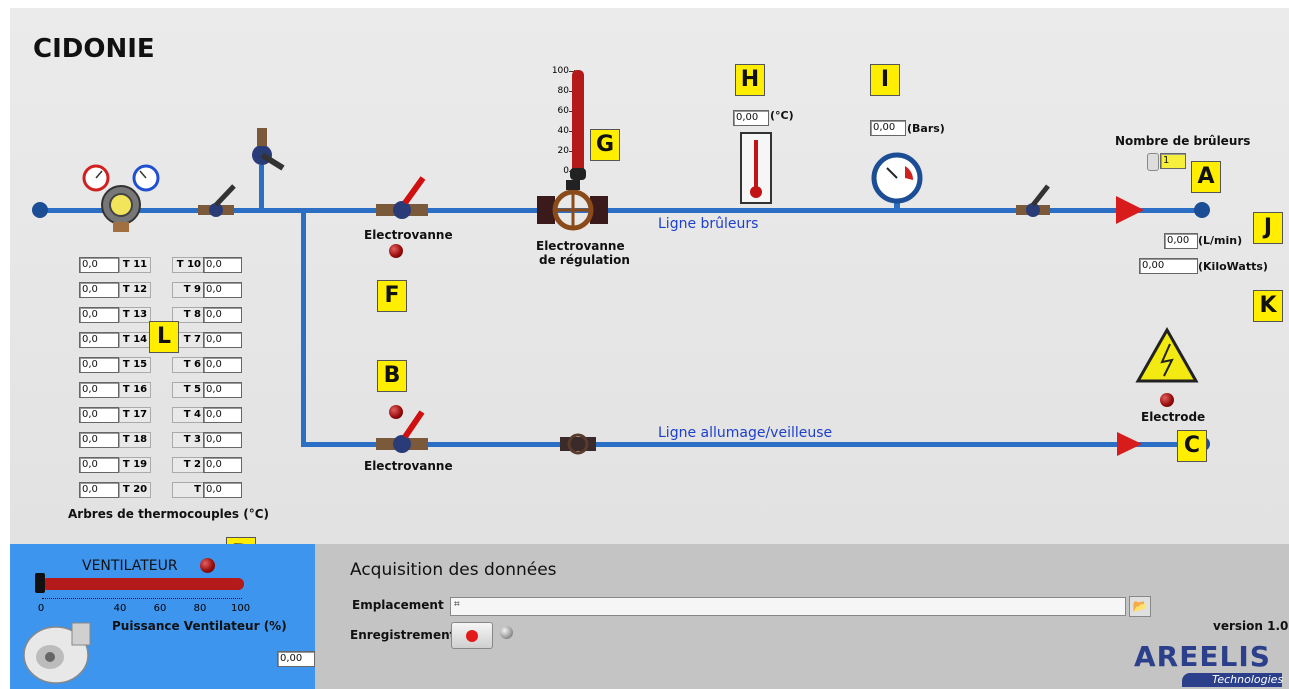 This screenshot has width=1289, height=689. I want to click on thermocouple-label: T 5, so click(188, 390).